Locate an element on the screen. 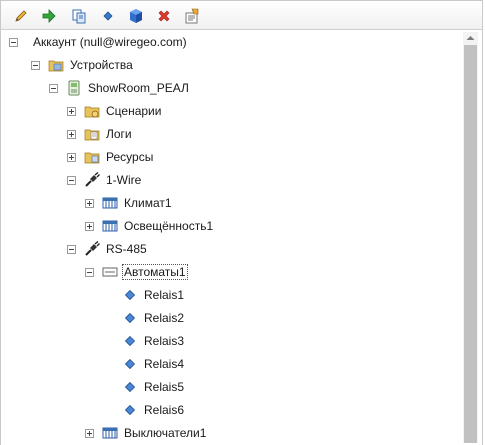 This screenshot has height=445, width=485. tree-node-relais6: Relais6 is located at coordinates (154, 410).